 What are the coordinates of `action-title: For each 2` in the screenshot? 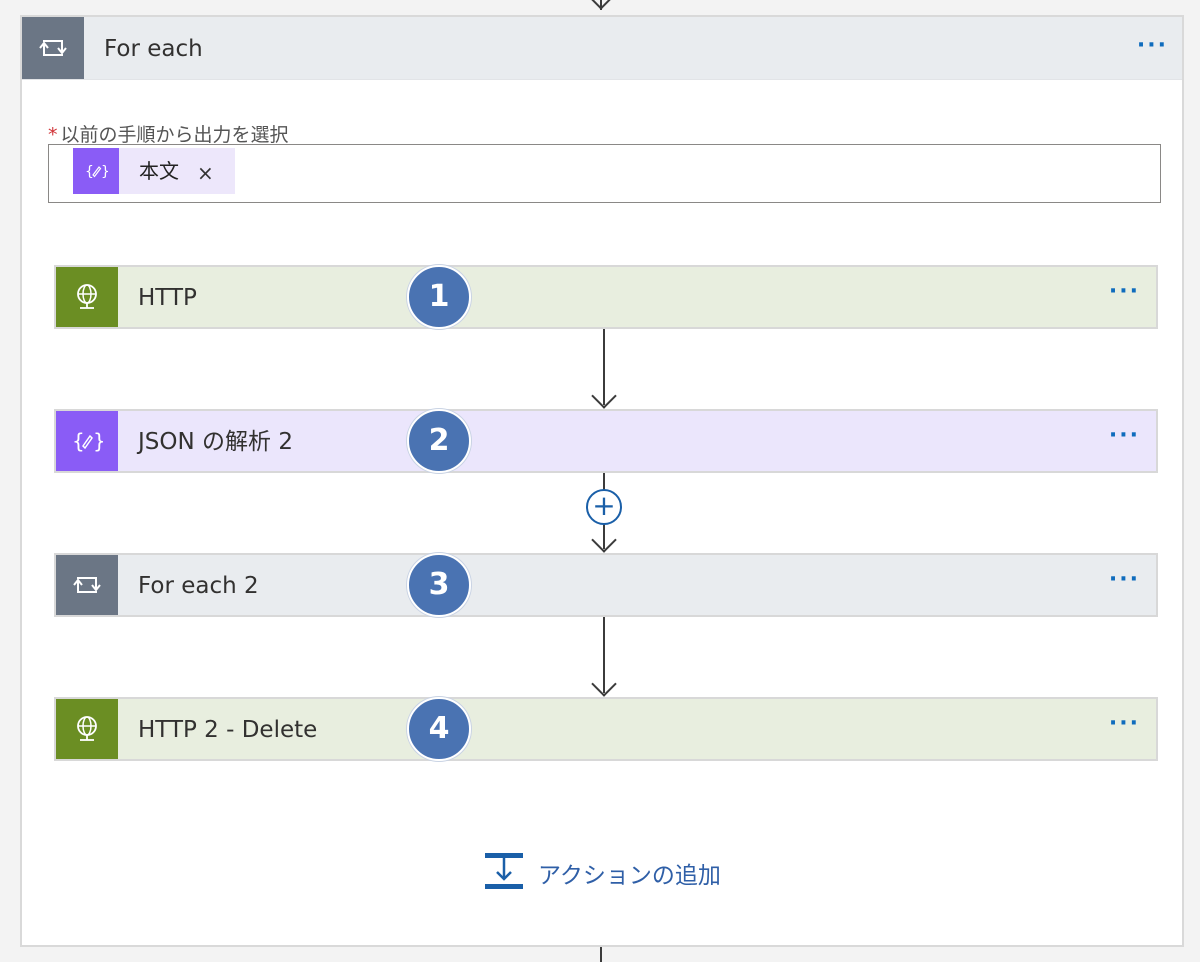 It's located at (198, 586).